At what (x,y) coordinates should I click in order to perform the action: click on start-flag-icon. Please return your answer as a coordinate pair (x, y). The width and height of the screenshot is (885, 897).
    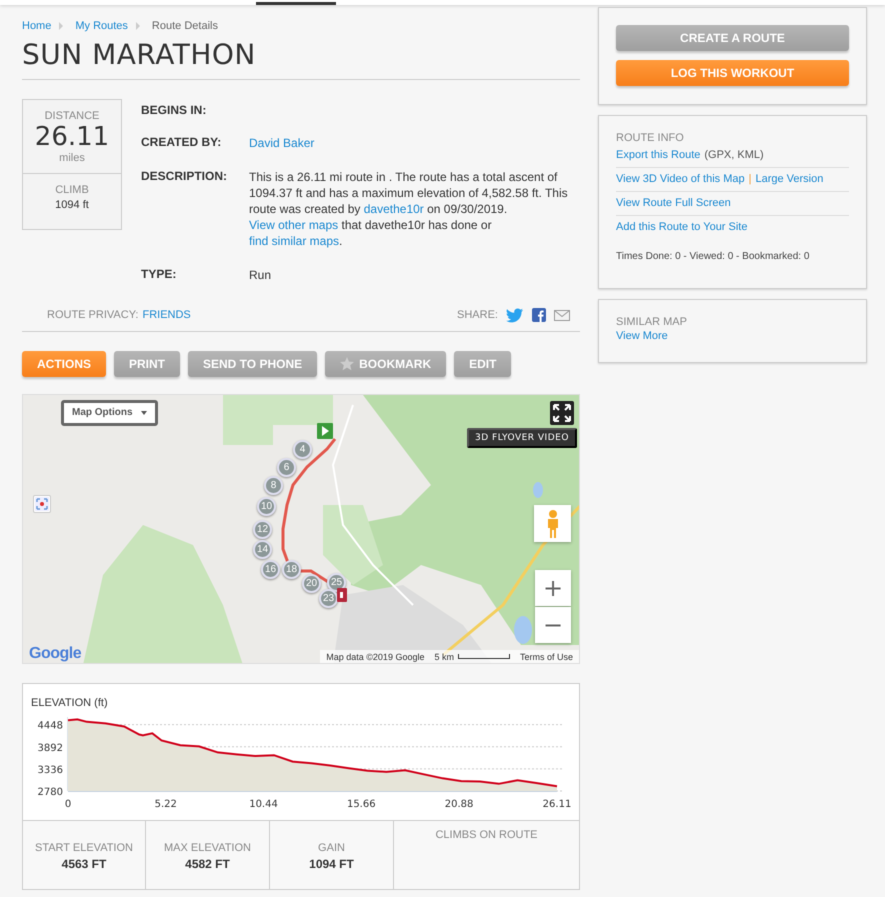
    Looking at the image, I should click on (325, 431).